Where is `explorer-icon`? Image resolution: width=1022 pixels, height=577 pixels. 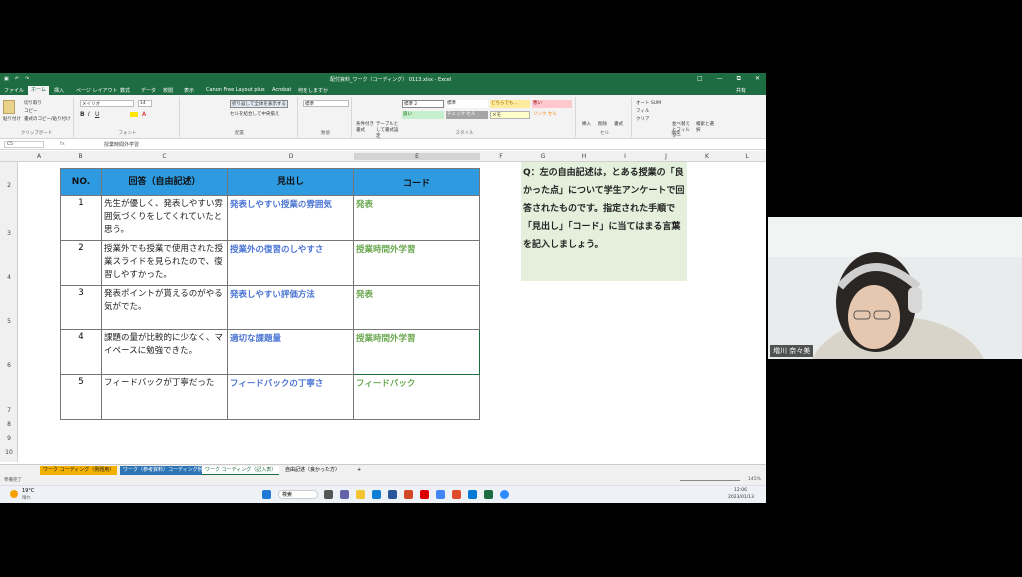 explorer-icon is located at coordinates (360, 494).